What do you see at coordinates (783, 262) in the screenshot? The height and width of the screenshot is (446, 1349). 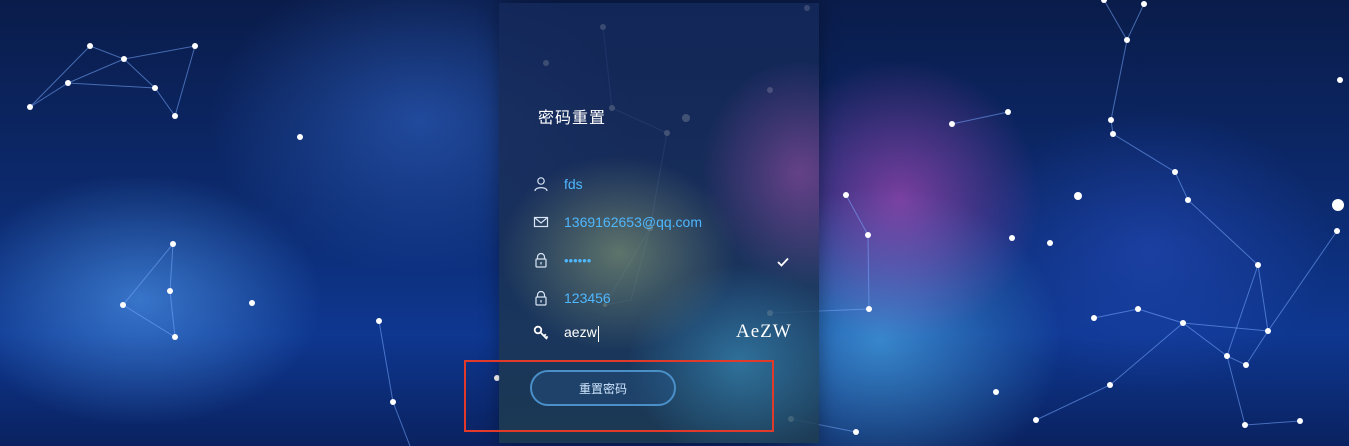 I see `checkmark-icon` at bounding box center [783, 262].